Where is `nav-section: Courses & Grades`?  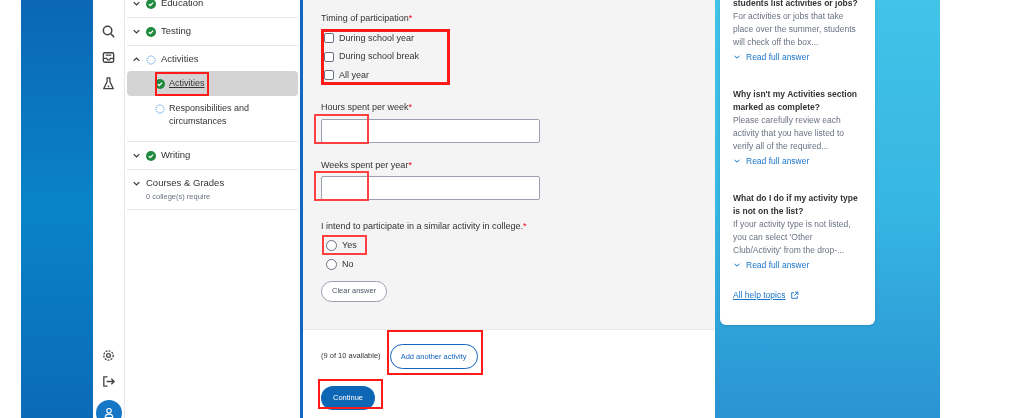 nav-section: Courses & Grades is located at coordinates (185, 183).